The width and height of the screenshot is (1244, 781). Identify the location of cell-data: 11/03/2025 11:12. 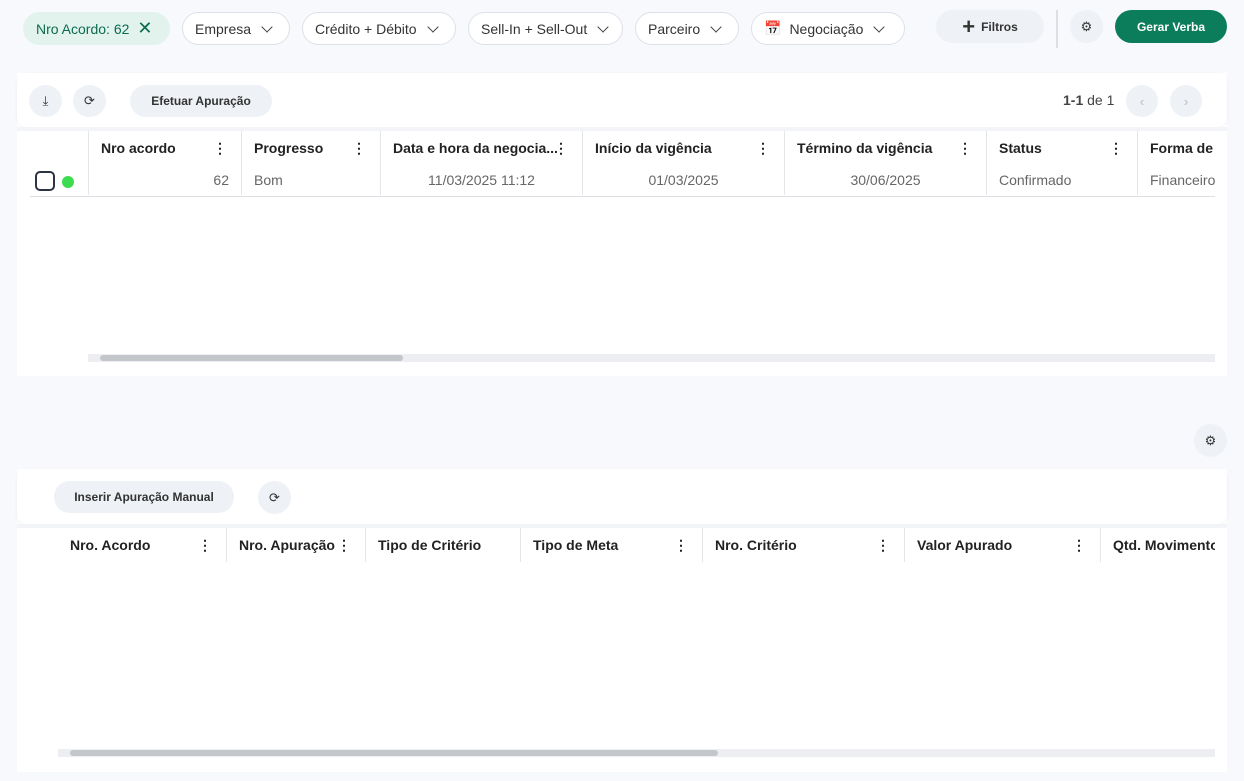
(481, 180).